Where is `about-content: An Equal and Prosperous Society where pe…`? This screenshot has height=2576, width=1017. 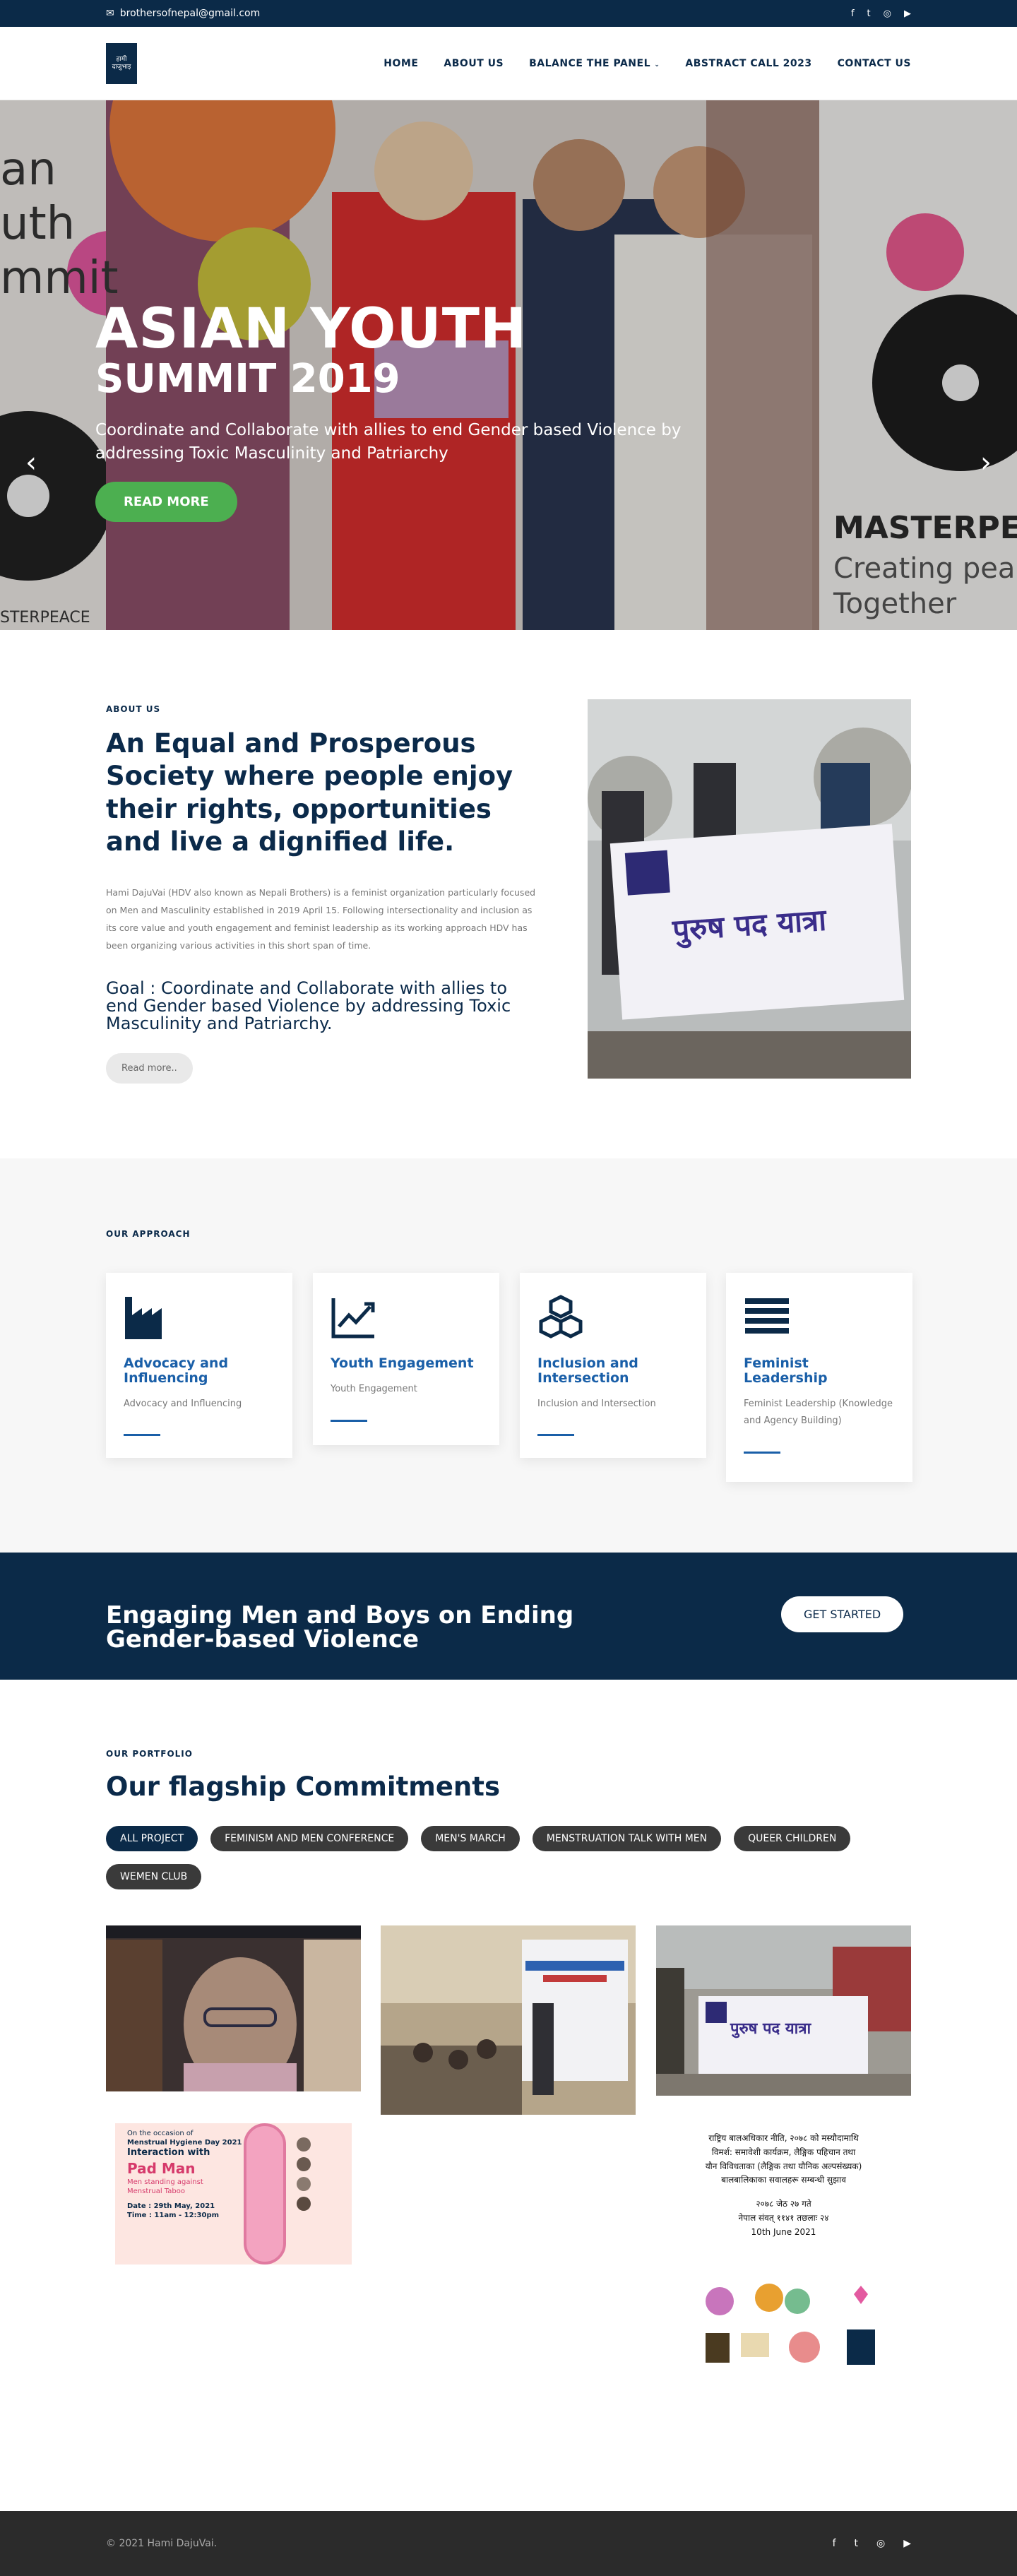 about-content: An Equal and Prosperous Society where pe… is located at coordinates (321, 906).